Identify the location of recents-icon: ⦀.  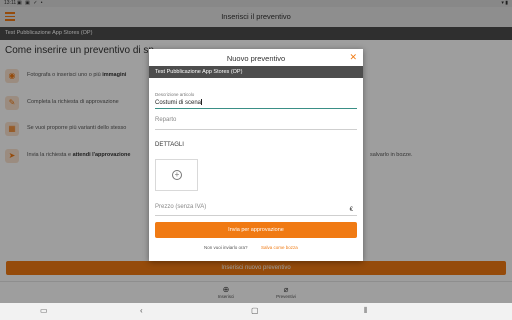
(366, 311).